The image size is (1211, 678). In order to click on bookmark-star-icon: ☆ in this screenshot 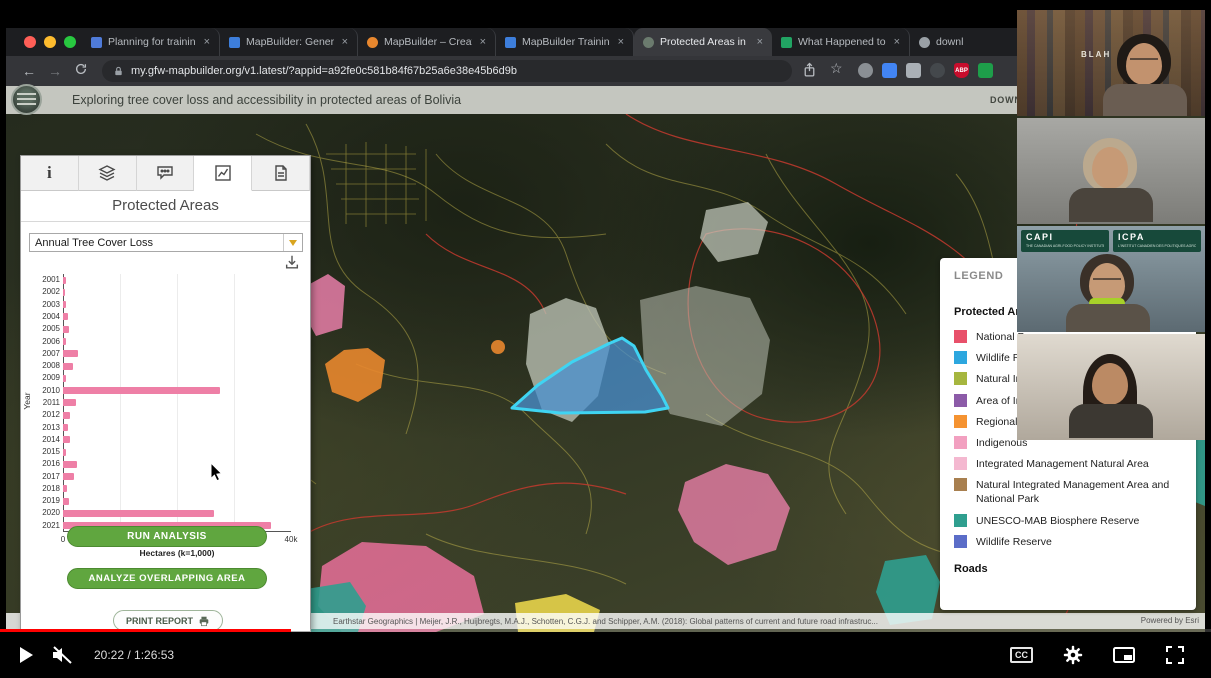, I will do `click(836, 68)`.